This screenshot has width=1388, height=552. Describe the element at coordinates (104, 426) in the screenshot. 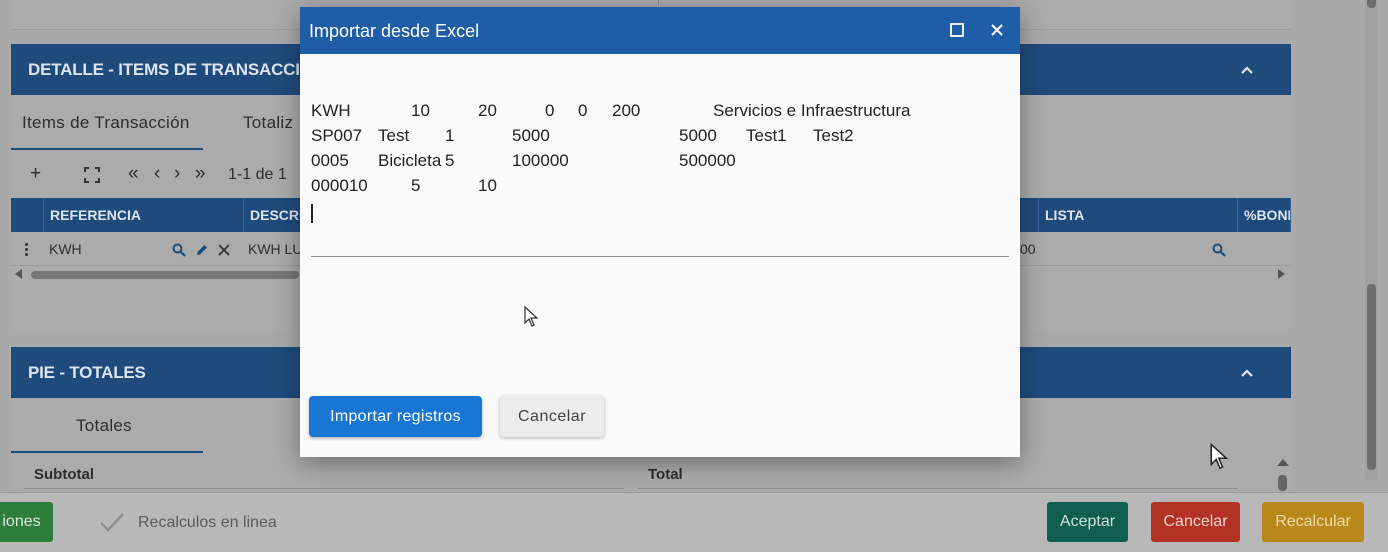

I see `tab-totales: Totales` at that location.